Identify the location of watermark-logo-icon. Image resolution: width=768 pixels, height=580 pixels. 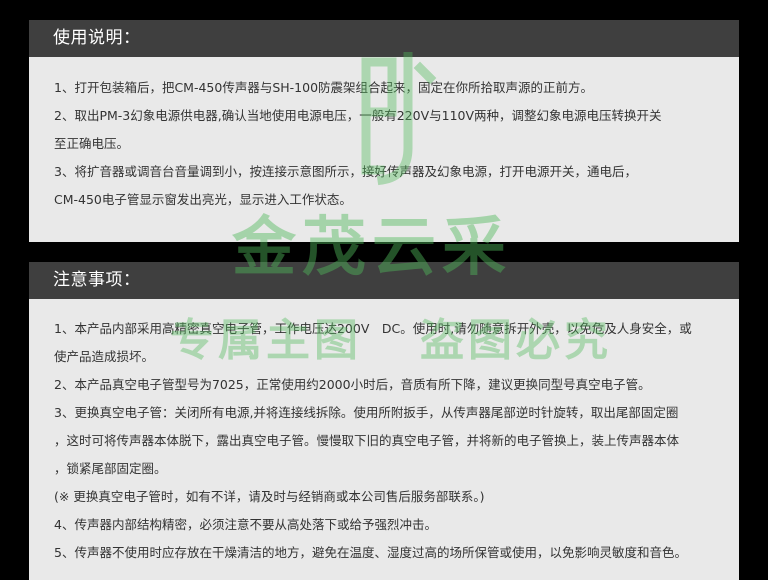
(399, 119).